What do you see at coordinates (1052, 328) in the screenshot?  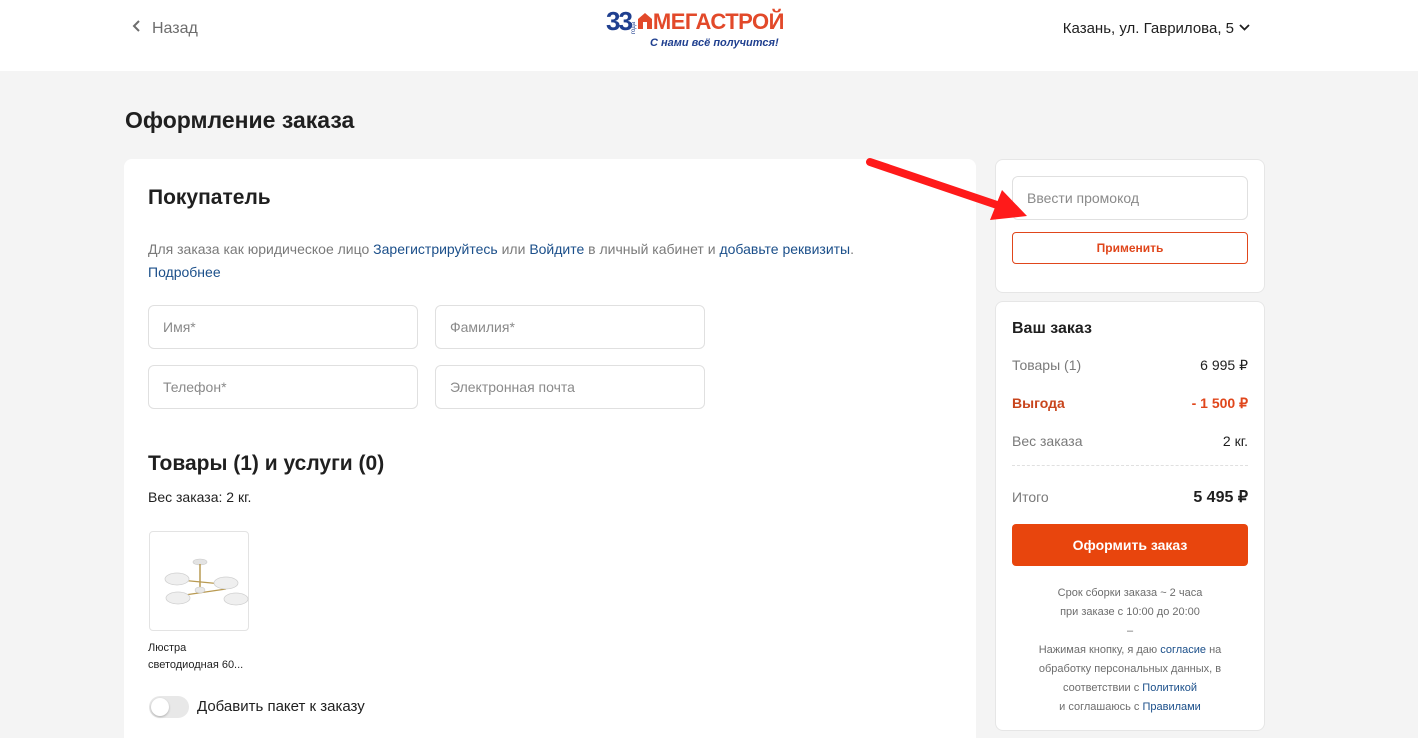 I see `order-summary-title: Ваш заказ` at bounding box center [1052, 328].